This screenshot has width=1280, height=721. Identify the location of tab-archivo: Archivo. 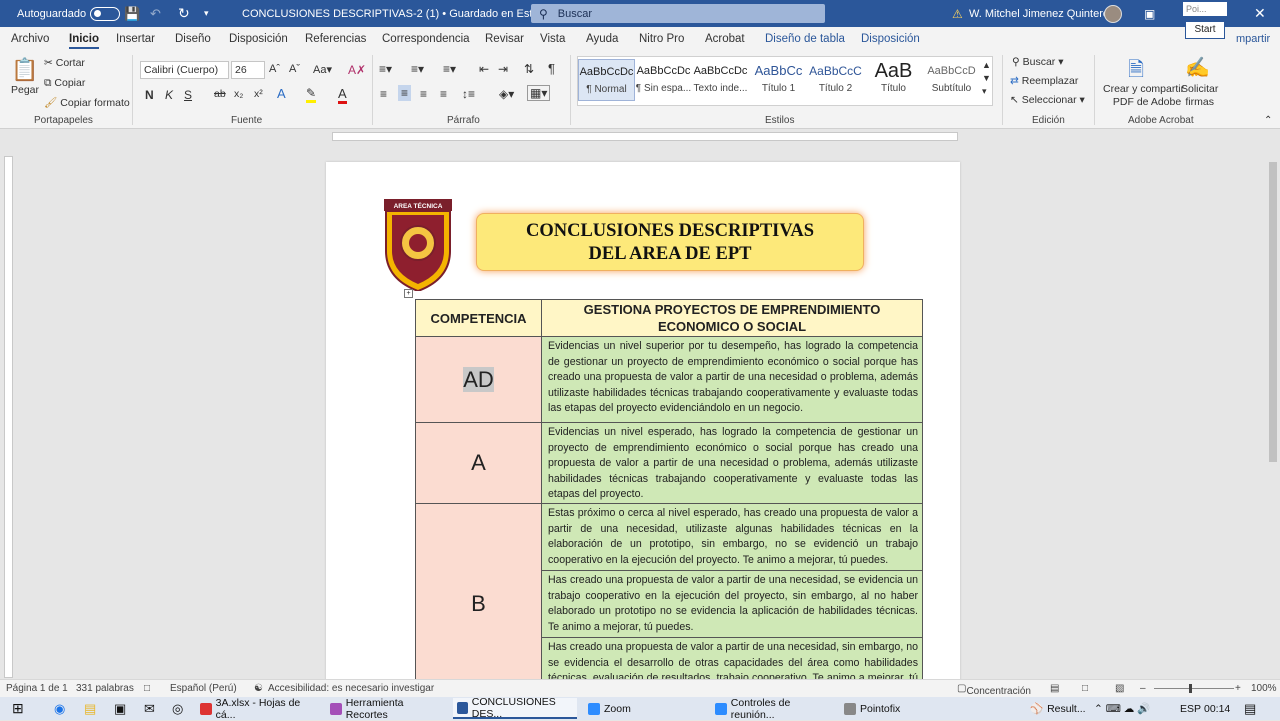
(30, 39).